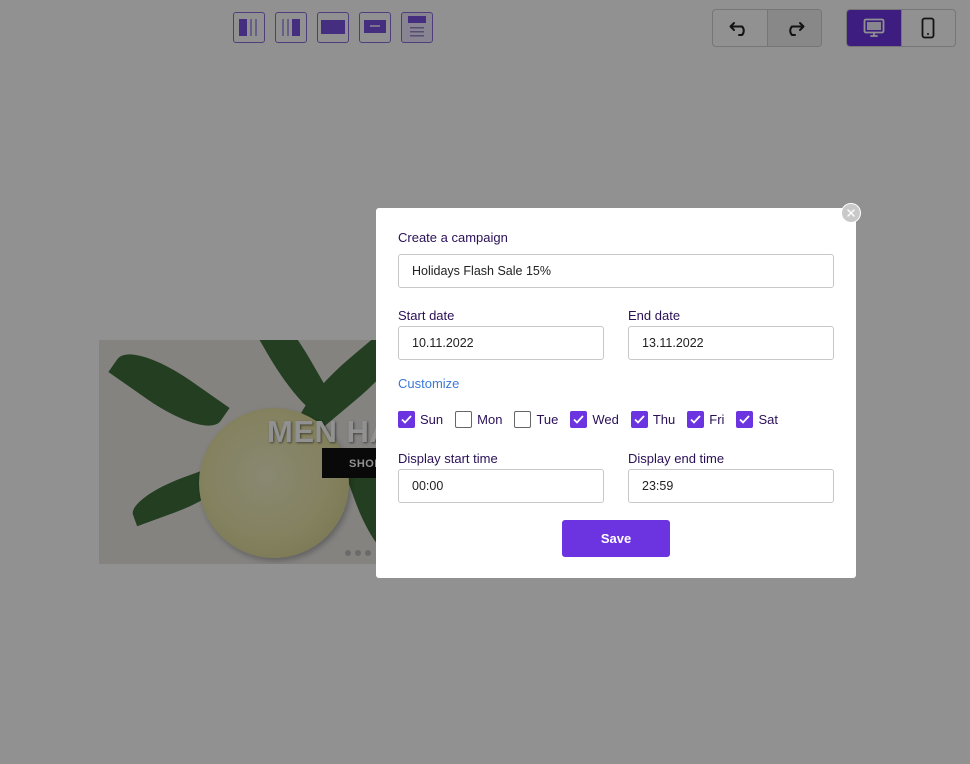 The height and width of the screenshot is (764, 970). Describe the element at coordinates (501, 343) in the screenshot. I see `start-date-input` at that location.